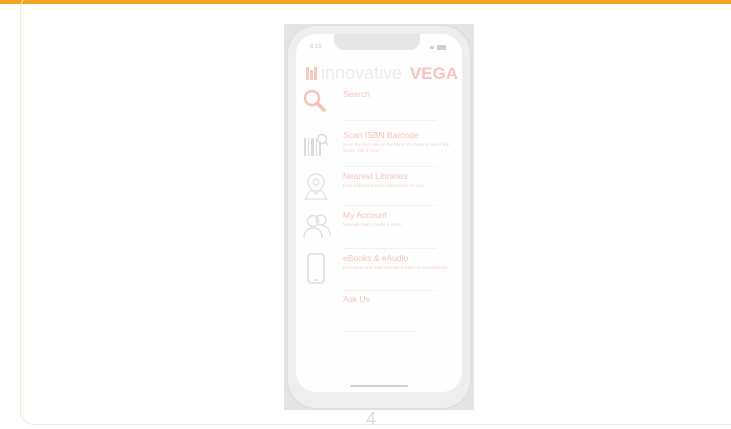 Image resolution: width=731 pixels, height=429 pixels. I want to click on menu-desc-libraries: Find a library branch convenient for you, so click(383, 185).